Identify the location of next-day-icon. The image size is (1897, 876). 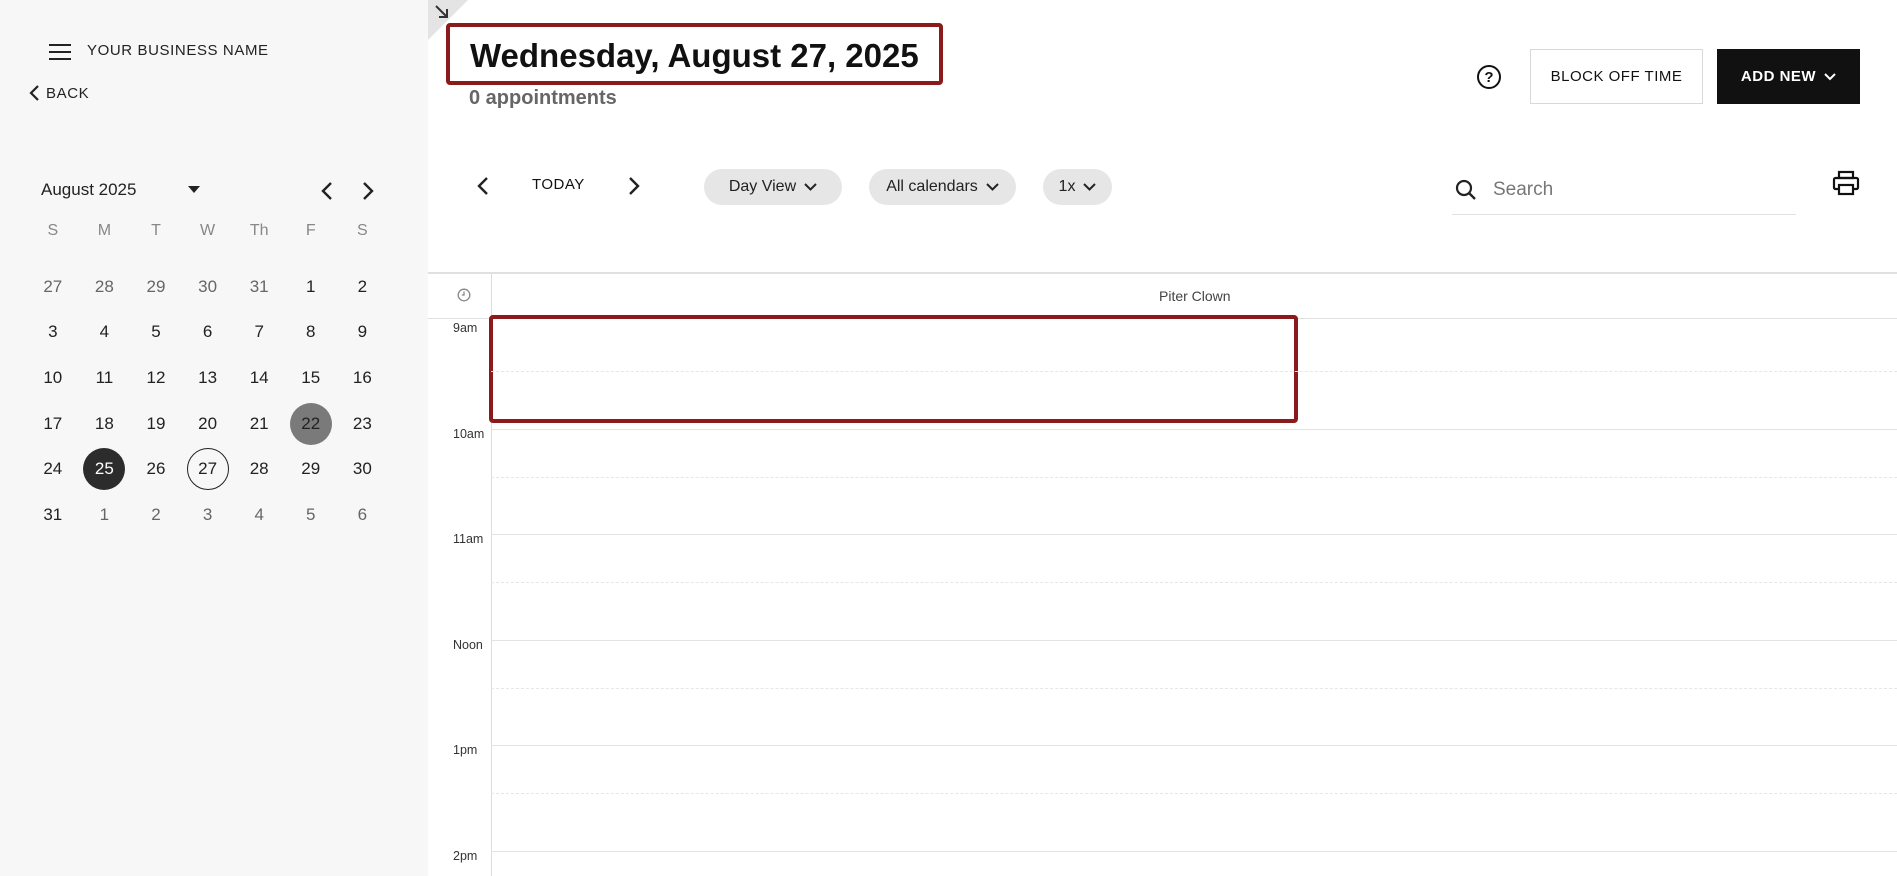
(635, 186).